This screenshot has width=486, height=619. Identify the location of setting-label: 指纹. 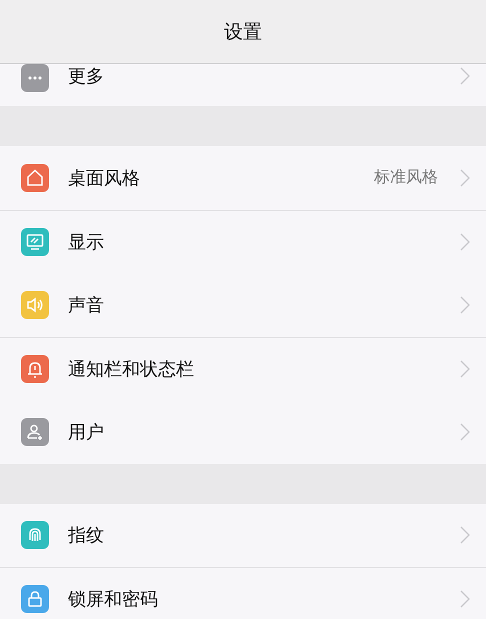
(86, 536).